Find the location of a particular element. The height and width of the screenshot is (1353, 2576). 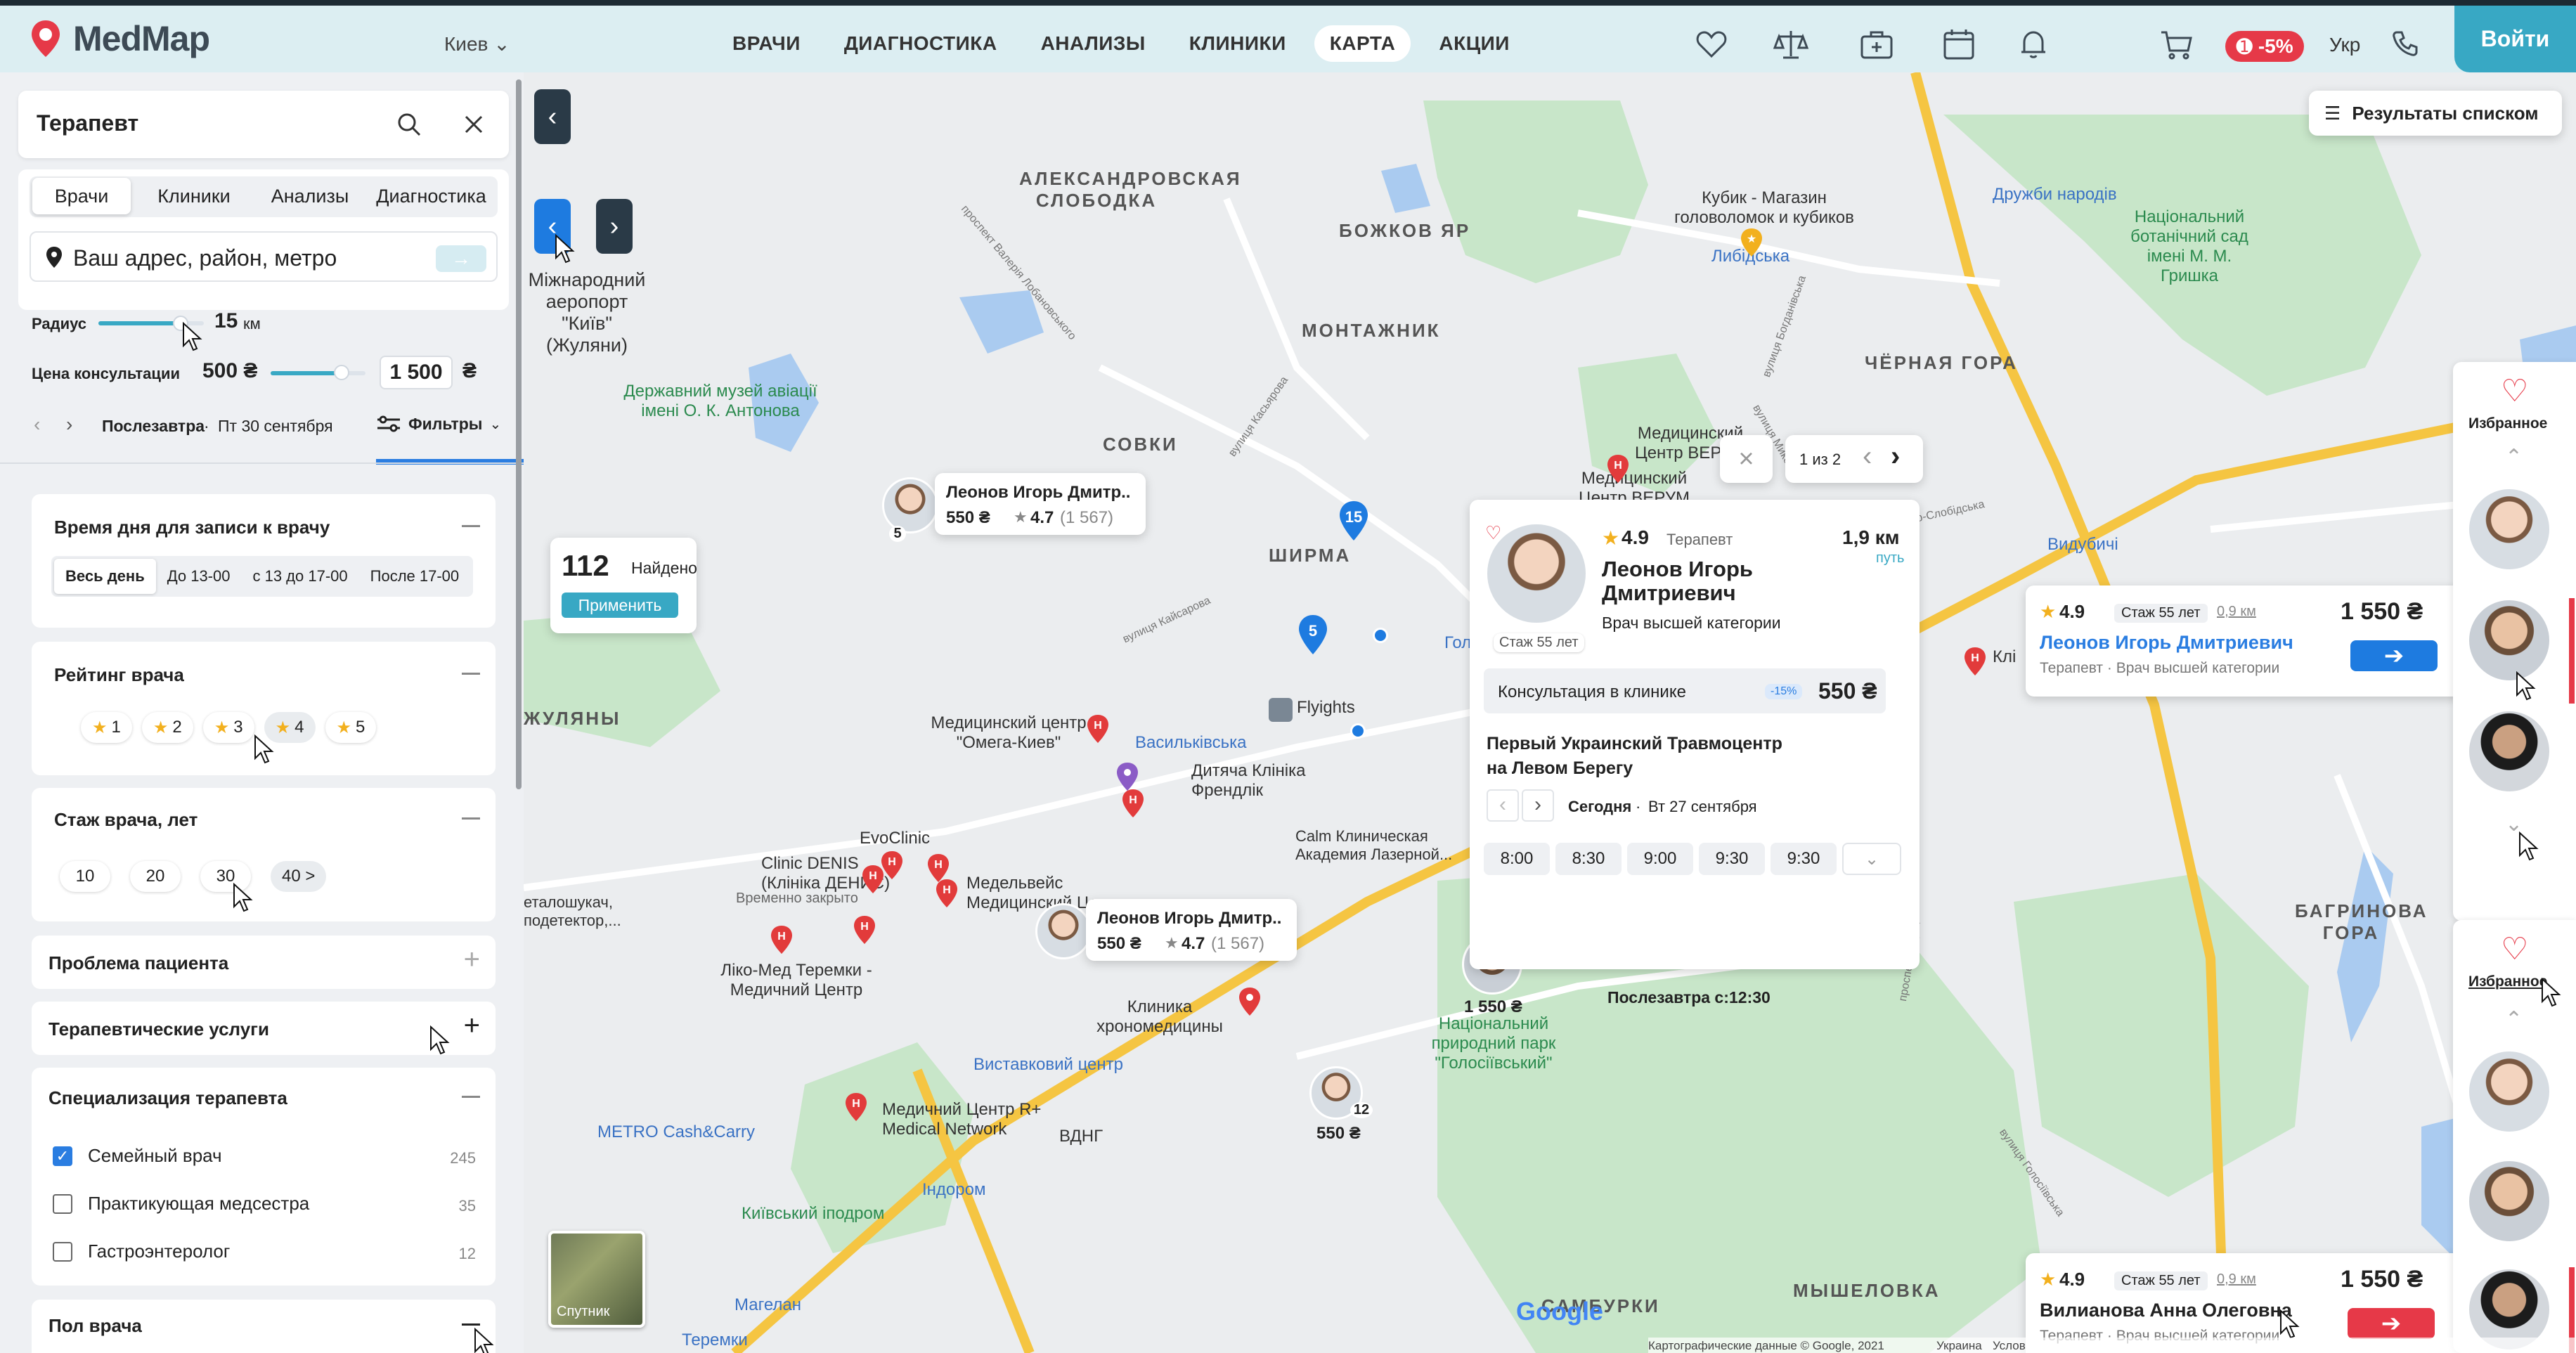

price-slider is located at coordinates (318, 373).